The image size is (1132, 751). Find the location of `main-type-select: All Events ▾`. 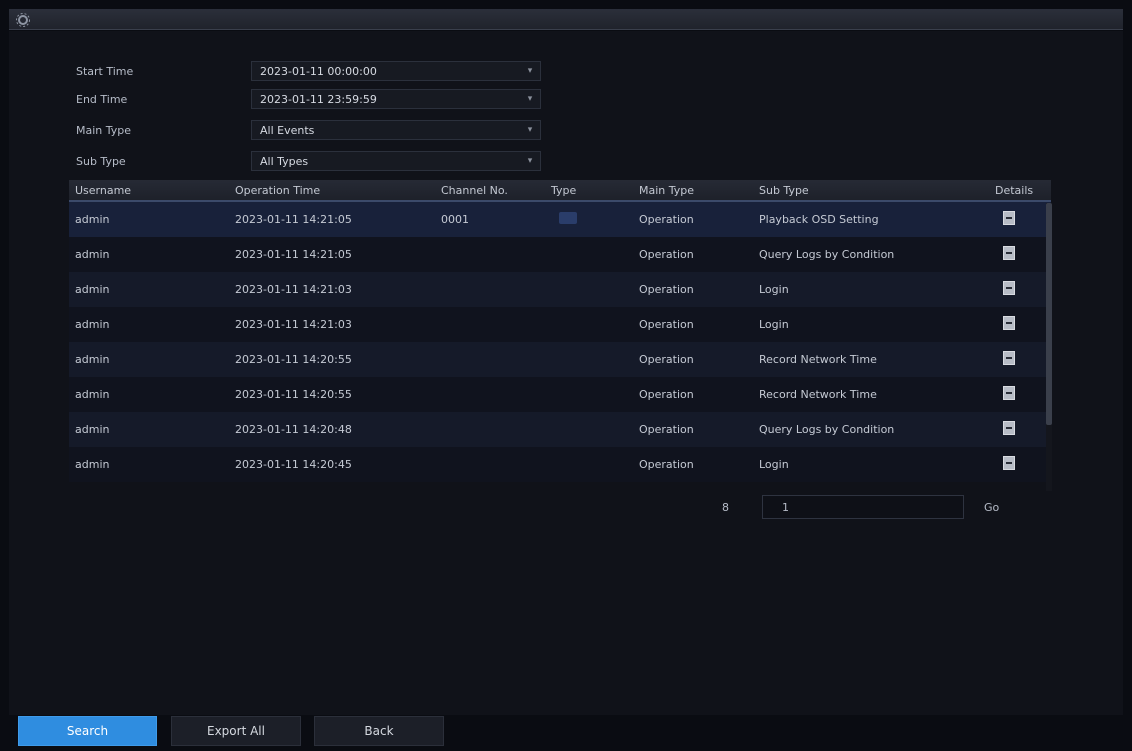

main-type-select: All Events ▾ is located at coordinates (396, 130).